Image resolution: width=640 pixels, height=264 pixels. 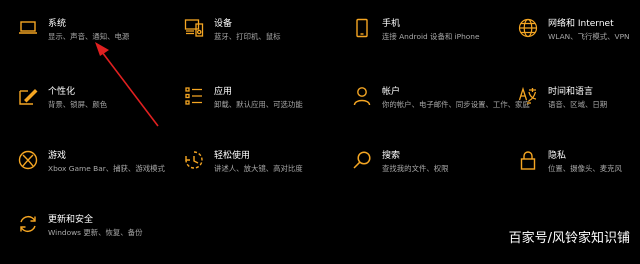 I want to click on setting-gaming: 游戏 Xbox Game Bar、捕获、游戏模式, so click(x=93, y=175).